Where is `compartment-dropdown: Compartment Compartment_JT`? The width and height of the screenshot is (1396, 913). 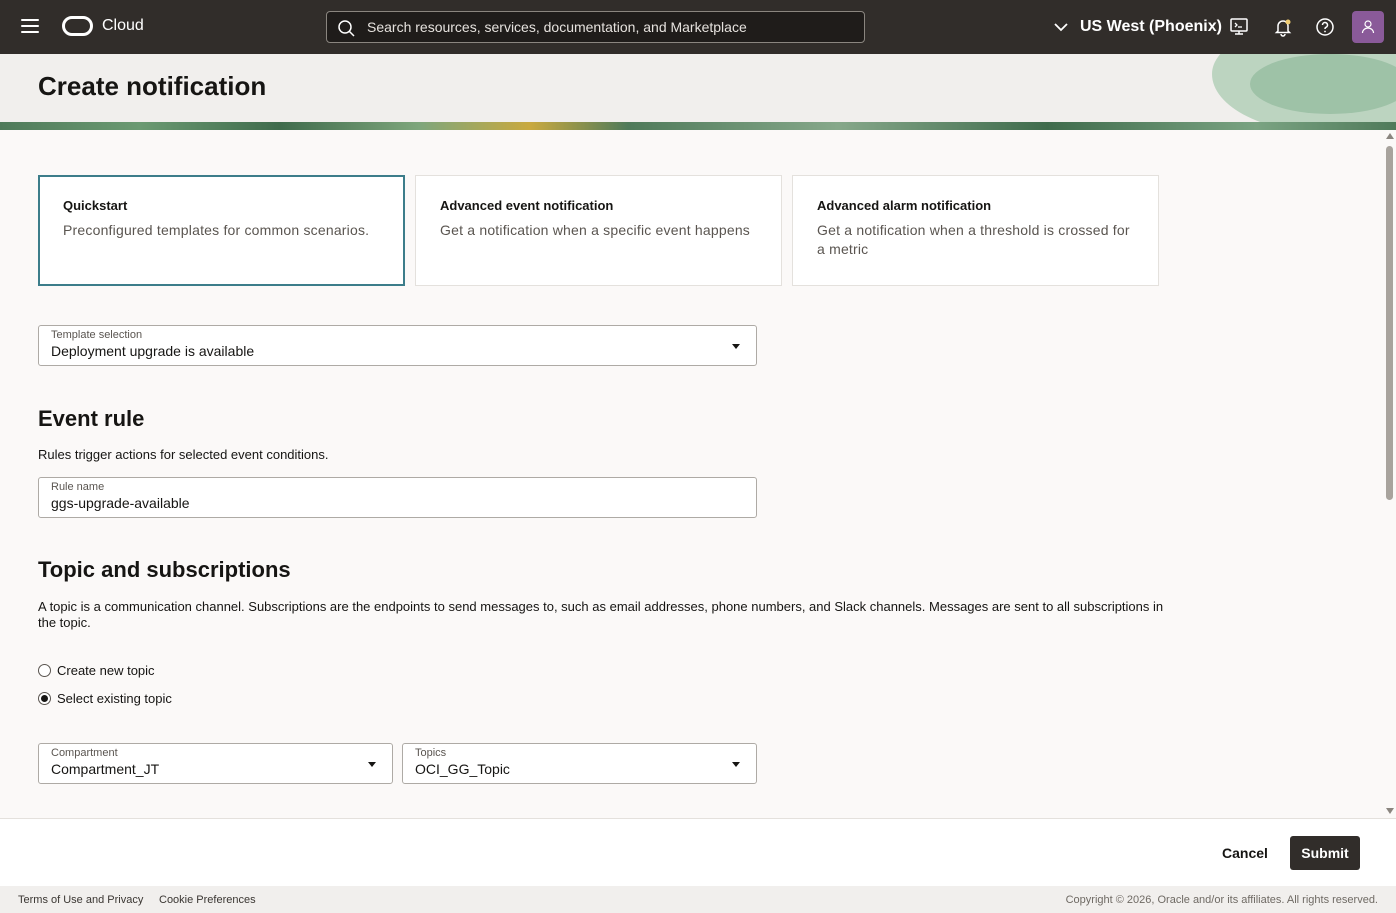
compartment-dropdown: Compartment Compartment_JT is located at coordinates (215, 763).